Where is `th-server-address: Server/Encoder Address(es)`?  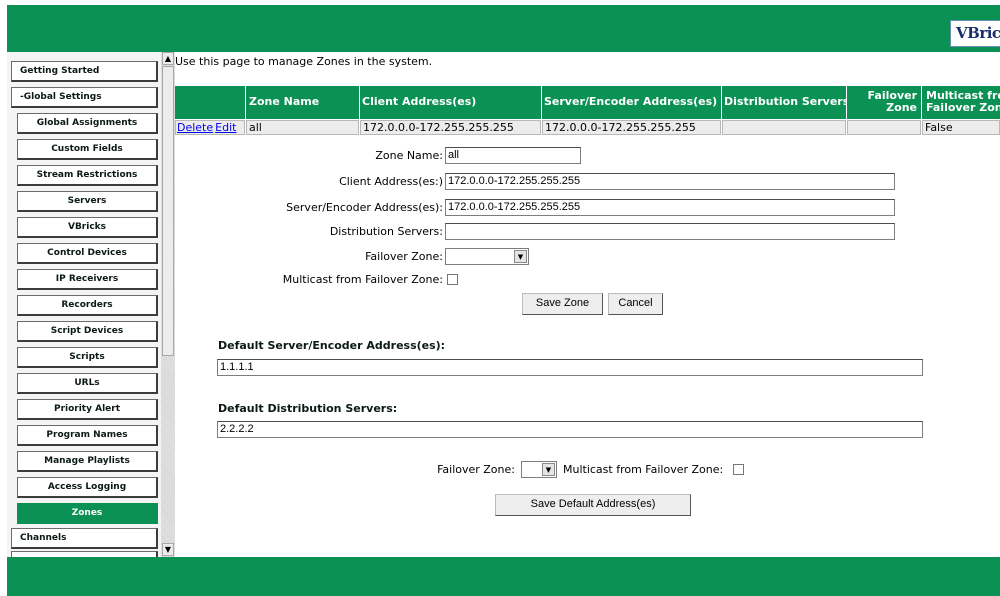 th-server-address: Server/Encoder Address(es) is located at coordinates (631, 102).